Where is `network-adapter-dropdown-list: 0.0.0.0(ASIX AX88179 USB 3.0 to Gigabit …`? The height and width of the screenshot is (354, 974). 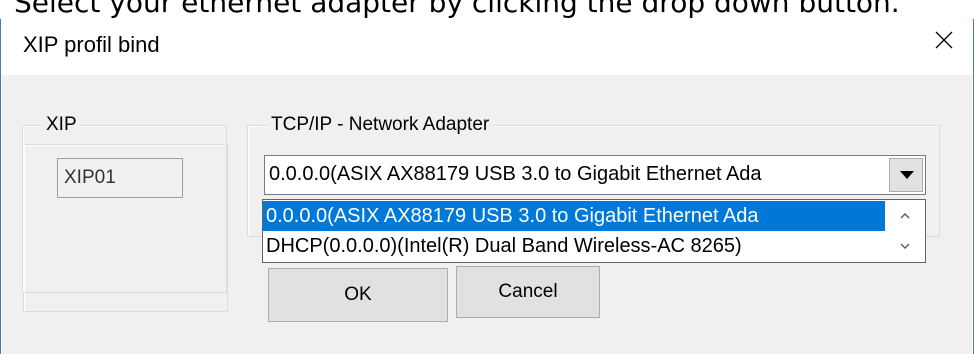 network-adapter-dropdown-list: 0.0.0.0(ASIX AX88179 USB 3.0 to Gigabit … is located at coordinates (594, 231).